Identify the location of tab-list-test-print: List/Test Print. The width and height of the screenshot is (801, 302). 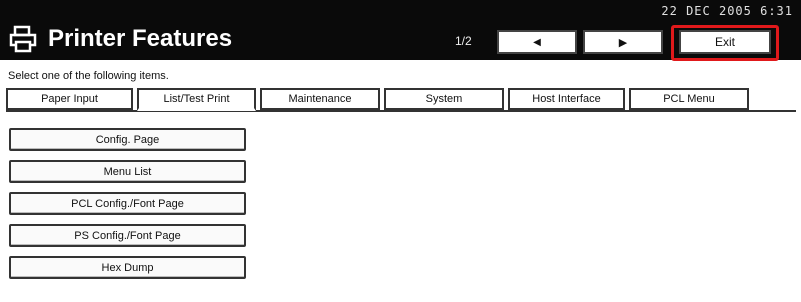
(196, 99).